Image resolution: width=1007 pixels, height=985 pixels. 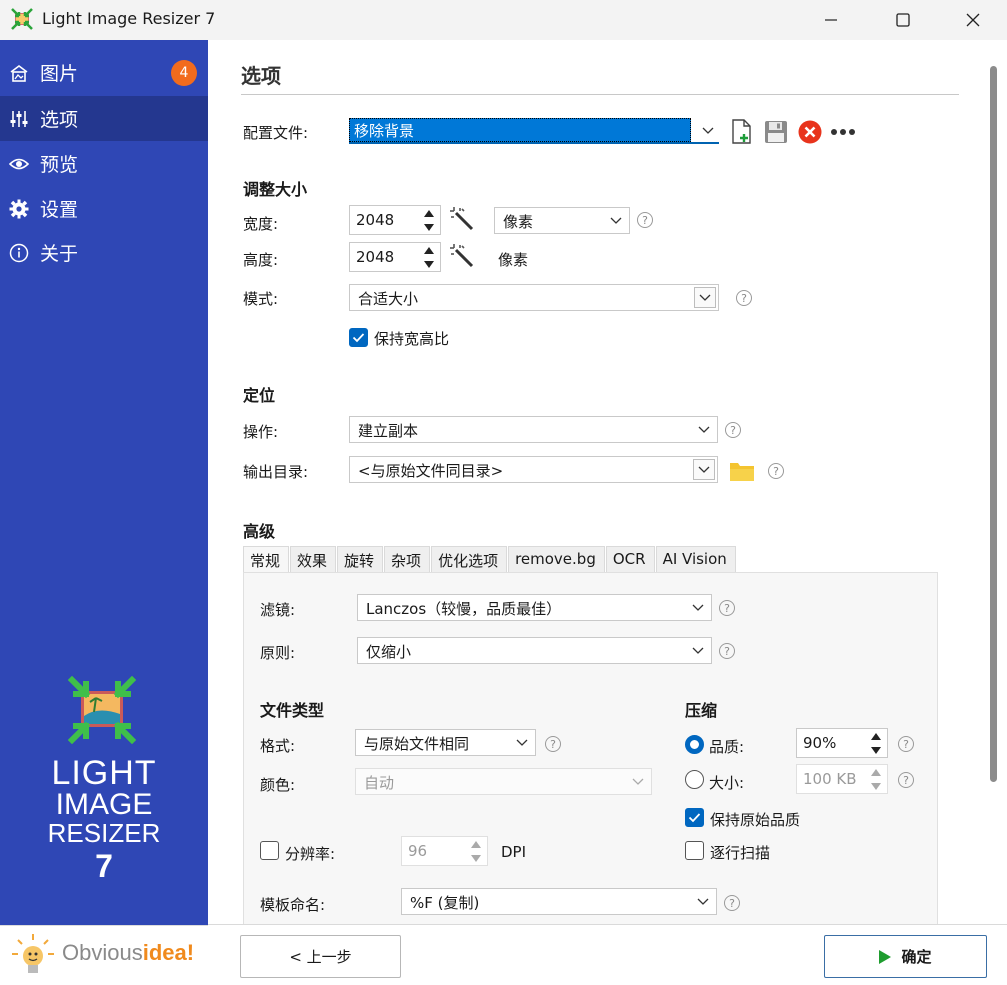 What do you see at coordinates (701, 710) in the screenshot?
I see `compression-heading: 压缩` at bounding box center [701, 710].